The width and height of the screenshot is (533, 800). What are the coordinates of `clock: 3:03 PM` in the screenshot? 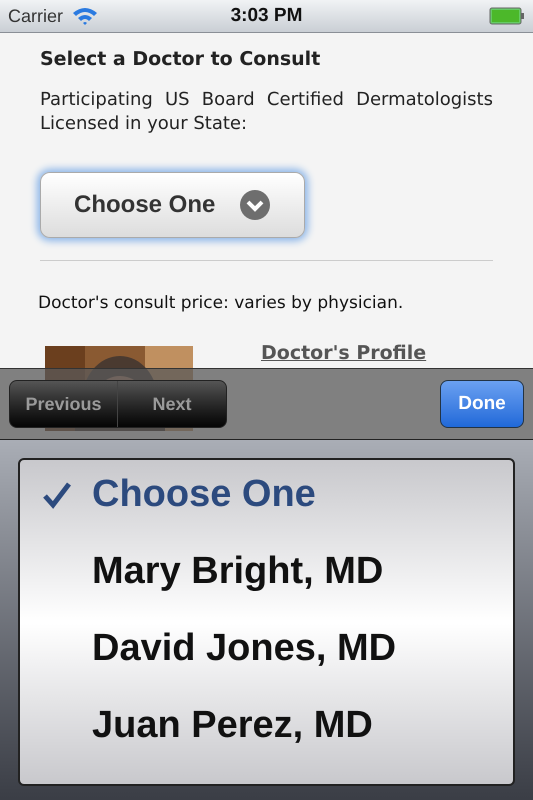 It's located at (266, 16).